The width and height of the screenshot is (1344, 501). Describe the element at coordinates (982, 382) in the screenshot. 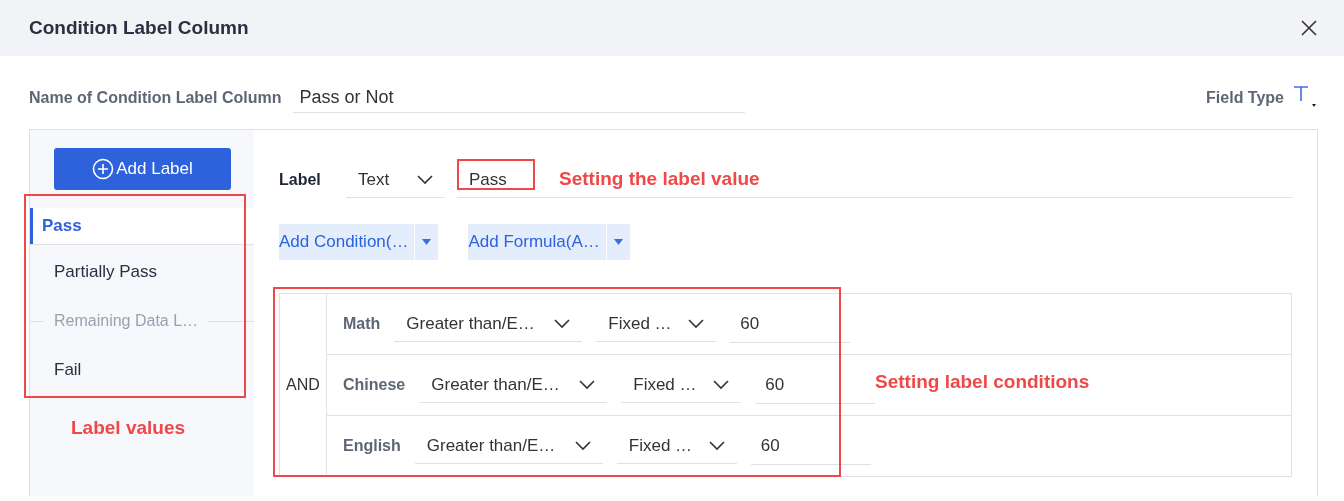

I see `annotation-text: Setting label conditions` at that location.